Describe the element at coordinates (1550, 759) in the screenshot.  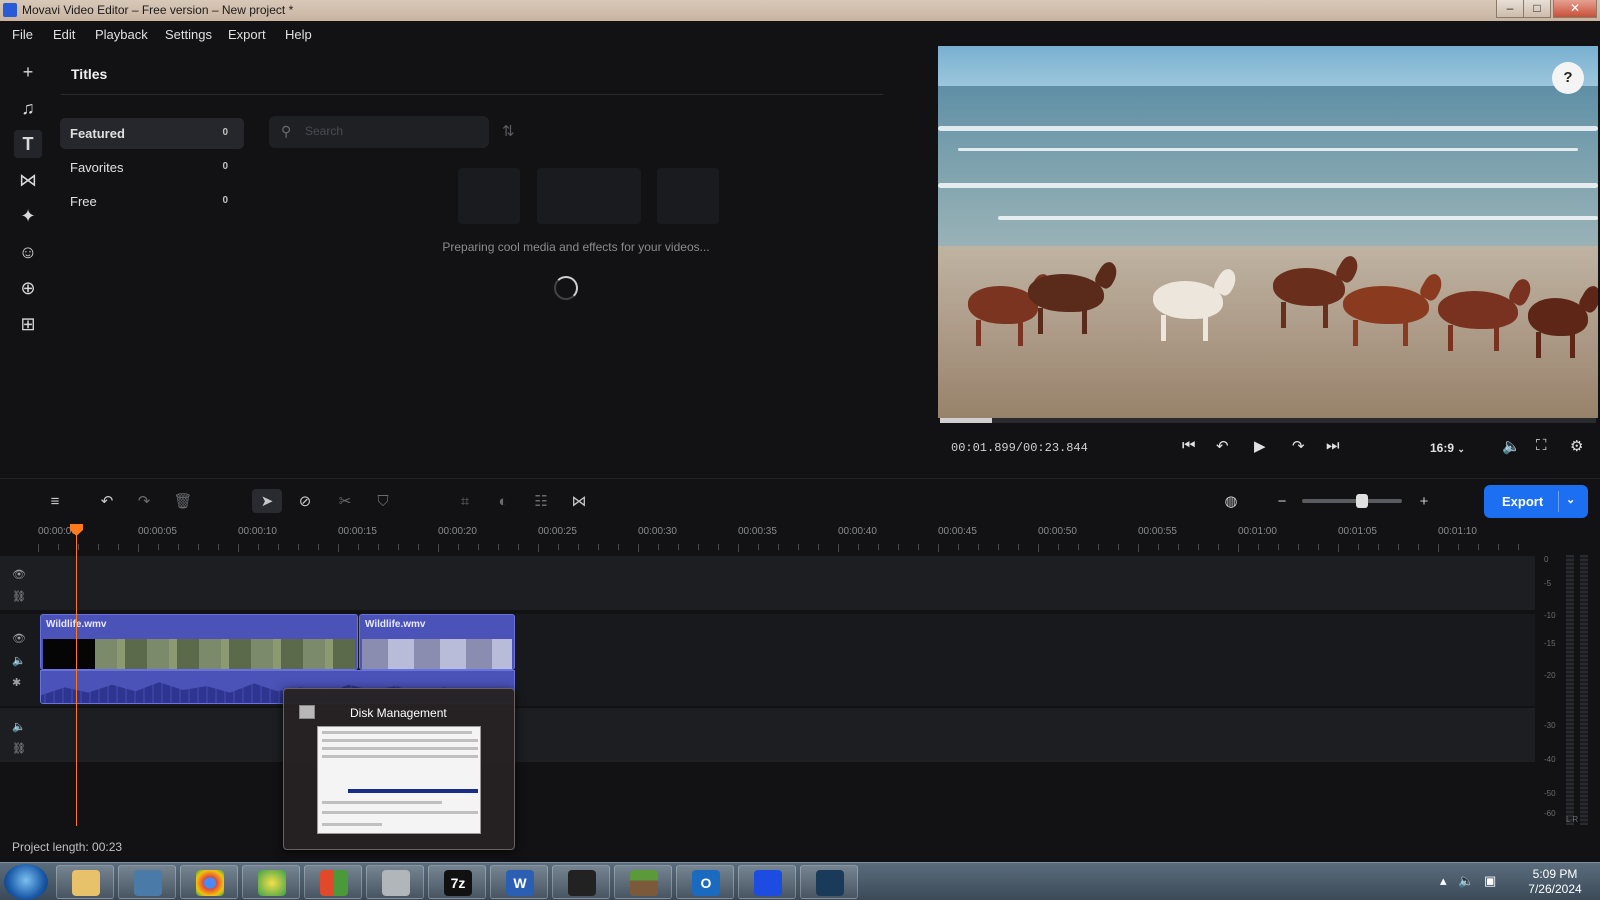
I see `meter-label: -40` at that location.